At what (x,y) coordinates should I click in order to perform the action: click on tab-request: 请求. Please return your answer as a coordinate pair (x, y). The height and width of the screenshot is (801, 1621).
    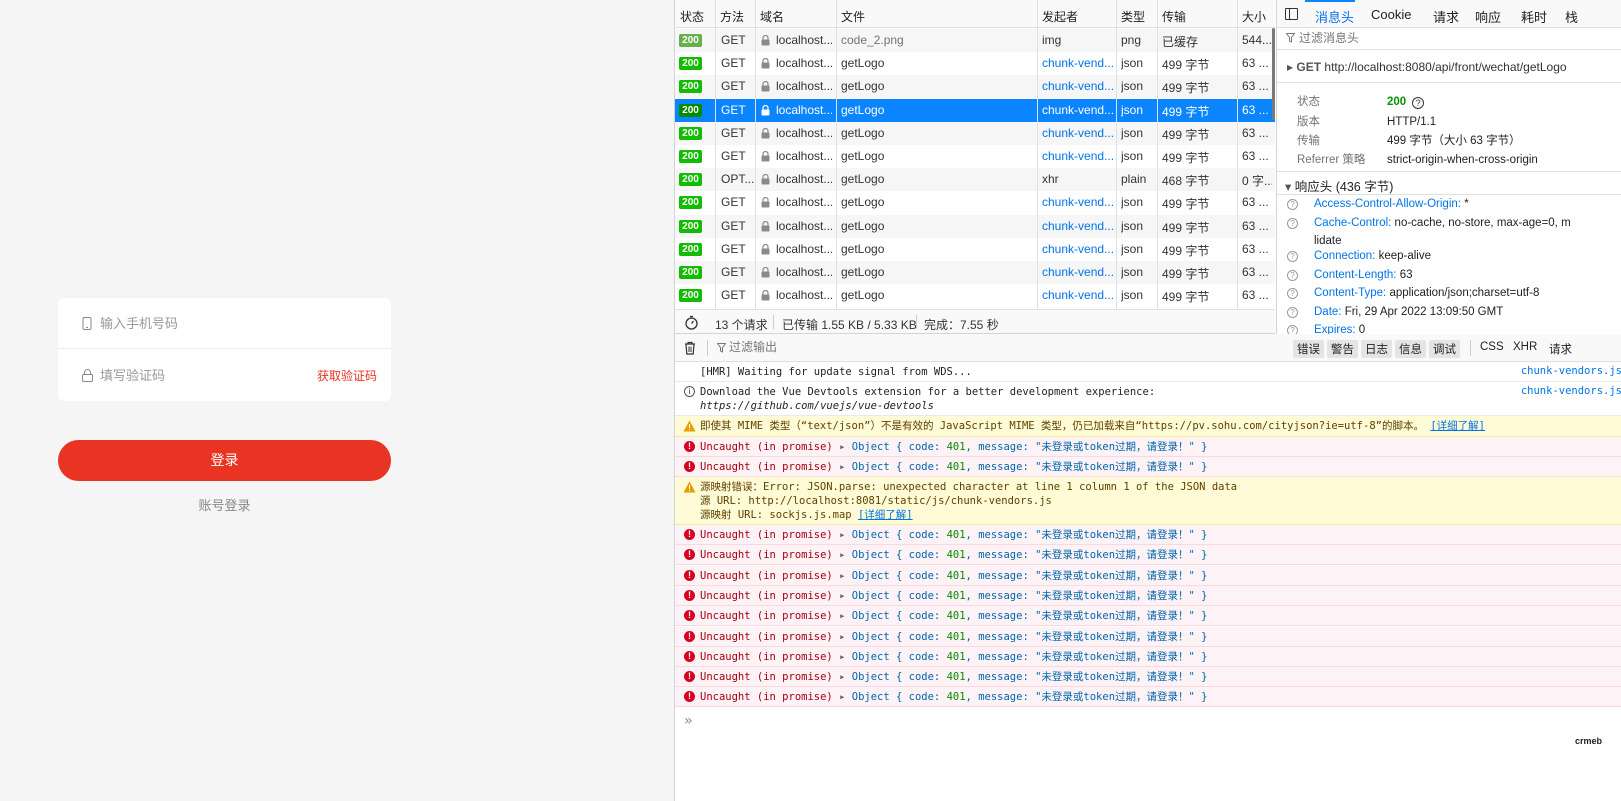
    Looking at the image, I should click on (1446, 16).